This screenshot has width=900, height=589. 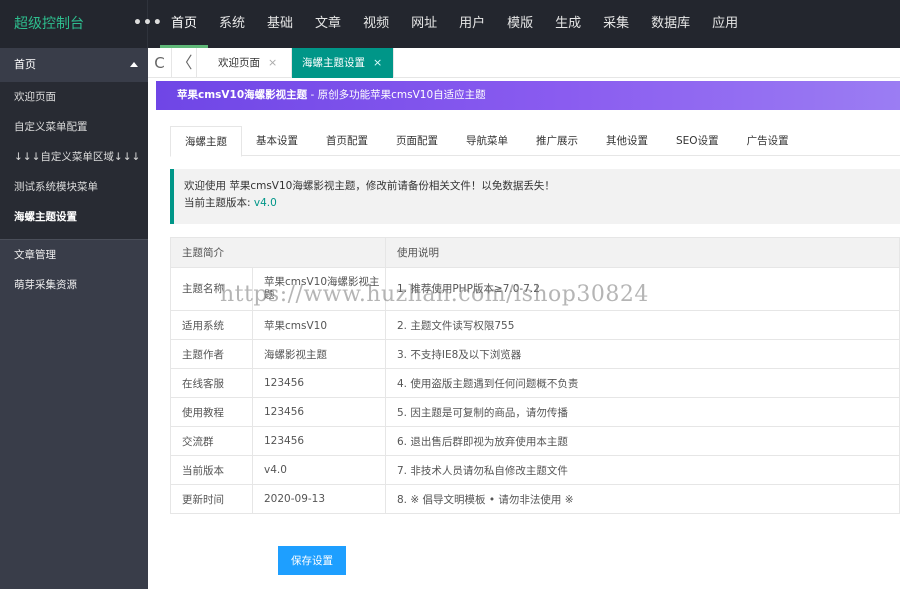 What do you see at coordinates (319, 470) in the screenshot?
I see `row-value: v4.0` at bounding box center [319, 470].